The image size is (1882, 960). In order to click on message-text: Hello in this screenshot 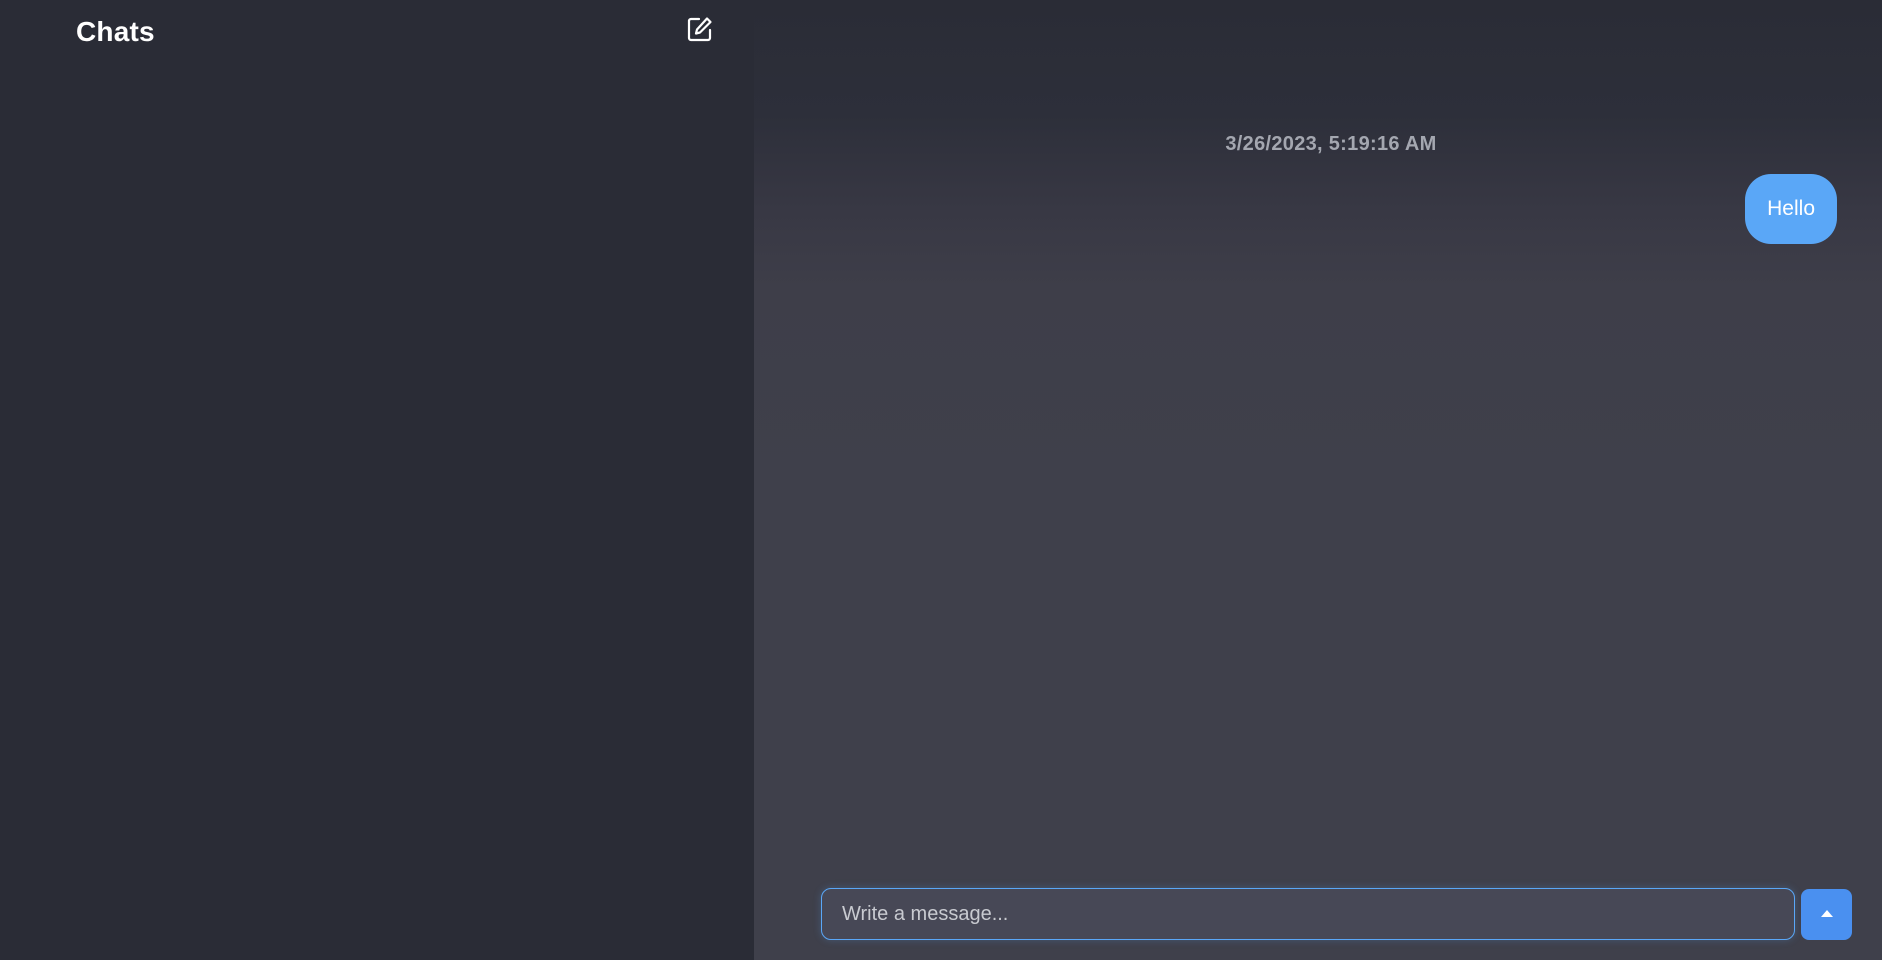, I will do `click(1791, 208)`.